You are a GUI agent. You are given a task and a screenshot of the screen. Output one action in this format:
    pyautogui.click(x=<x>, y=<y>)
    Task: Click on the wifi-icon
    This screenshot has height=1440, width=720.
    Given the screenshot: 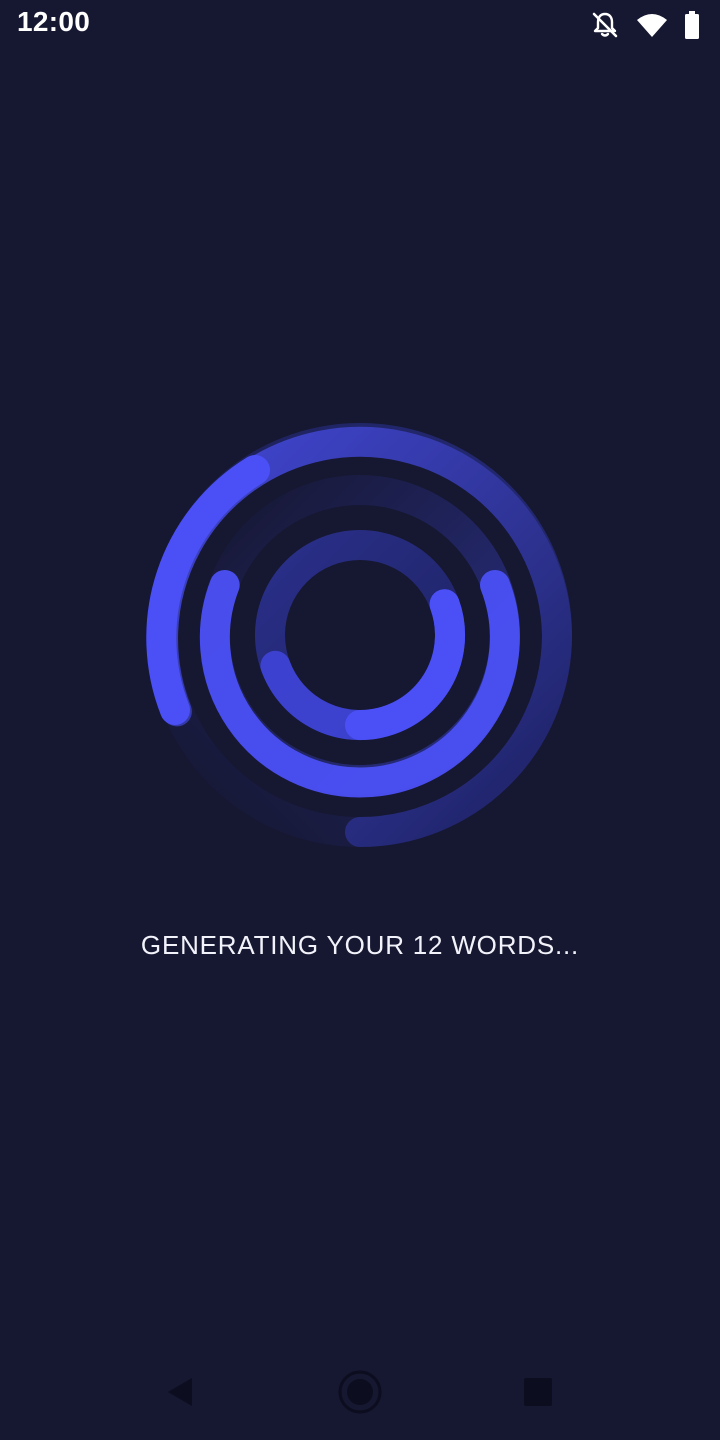 What is the action you would take?
    pyautogui.click(x=652, y=25)
    